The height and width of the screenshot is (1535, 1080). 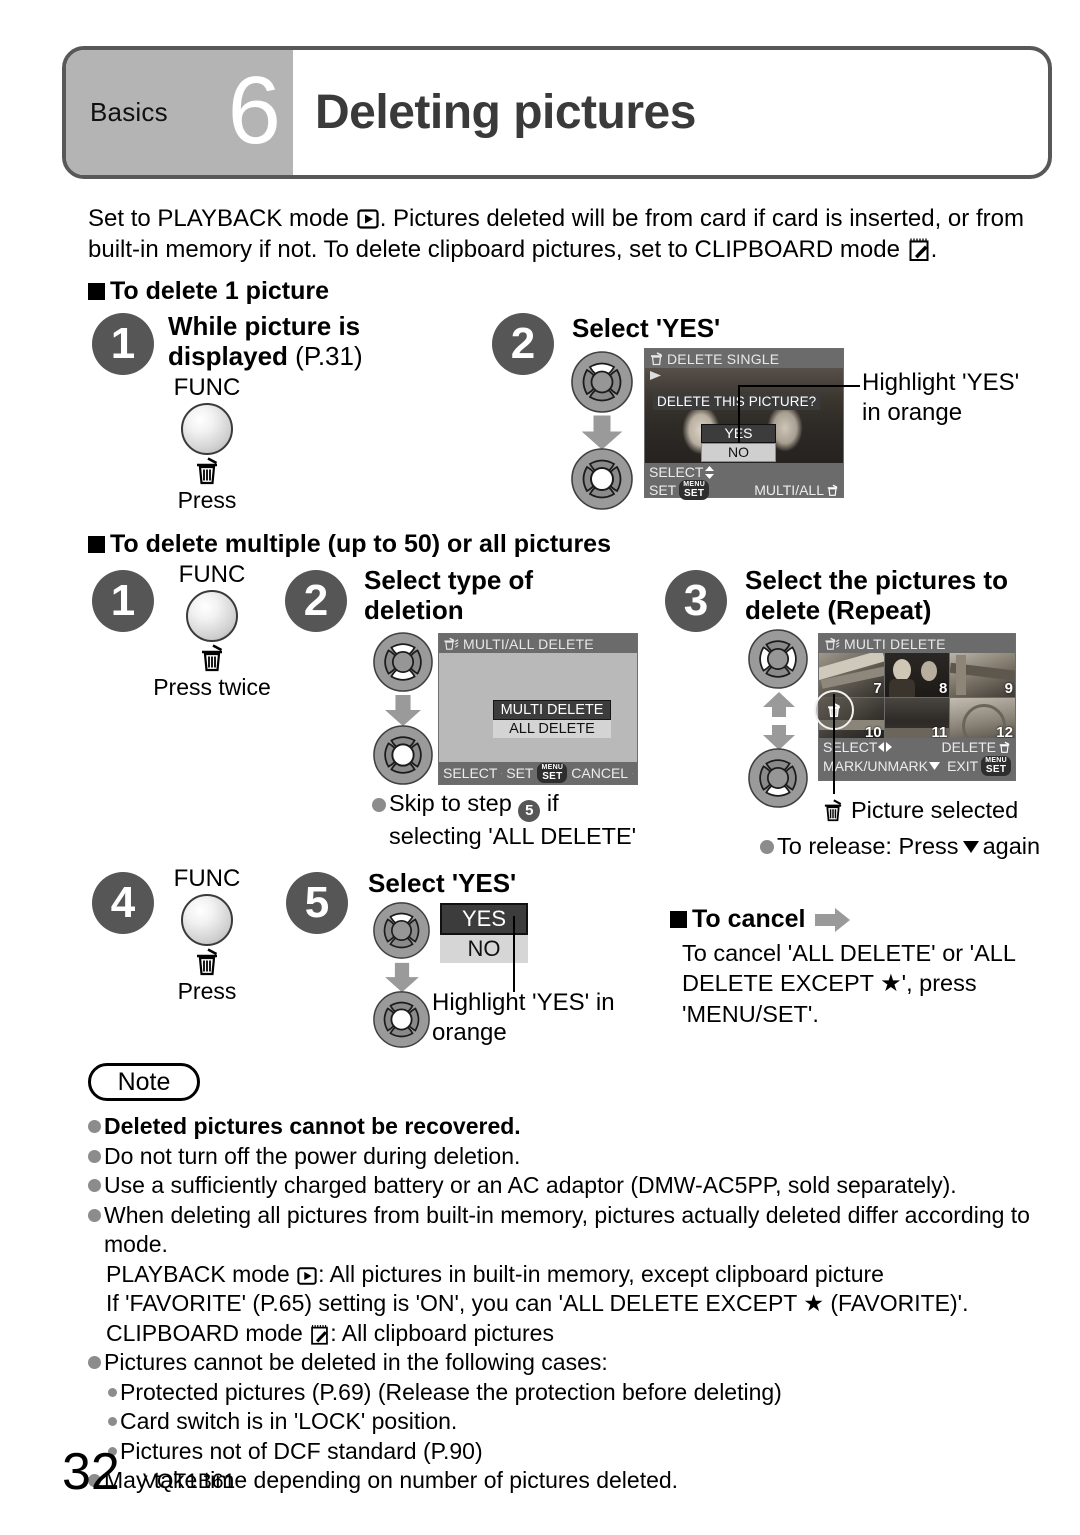 I want to click on lcd-single-foot-right: MULTI/ALL, so click(x=789, y=490).